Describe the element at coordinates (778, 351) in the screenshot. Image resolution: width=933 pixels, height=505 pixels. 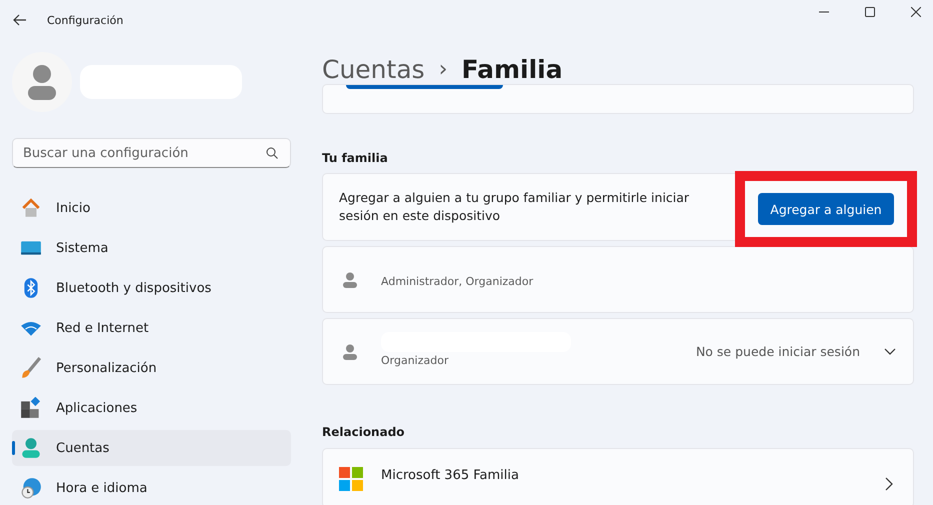
I see `member-status: No se puede iniciar sesión` at that location.